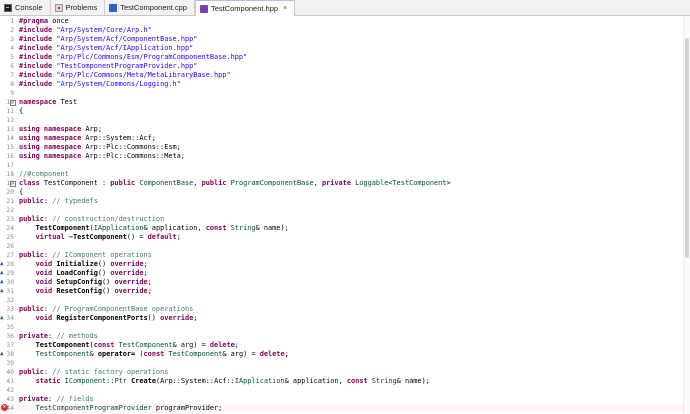 This screenshot has height=414, width=690. I want to click on code-text: private: // methods, so click(58, 336).